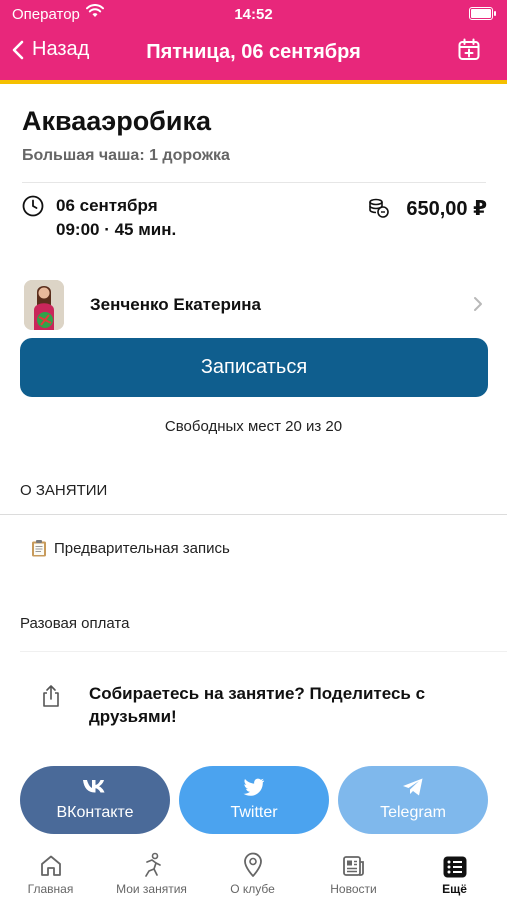 This screenshot has height=900, width=507. What do you see at coordinates (116, 121) in the screenshot?
I see `event-title: Аквааэробика` at bounding box center [116, 121].